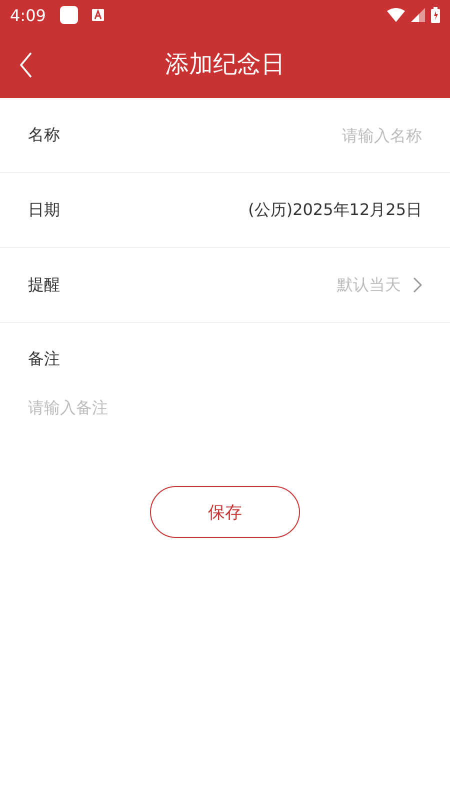  What do you see at coordinates (225, 512) in the screenshot?
I see `save-button: 保存` at bounding box center [225, 512].